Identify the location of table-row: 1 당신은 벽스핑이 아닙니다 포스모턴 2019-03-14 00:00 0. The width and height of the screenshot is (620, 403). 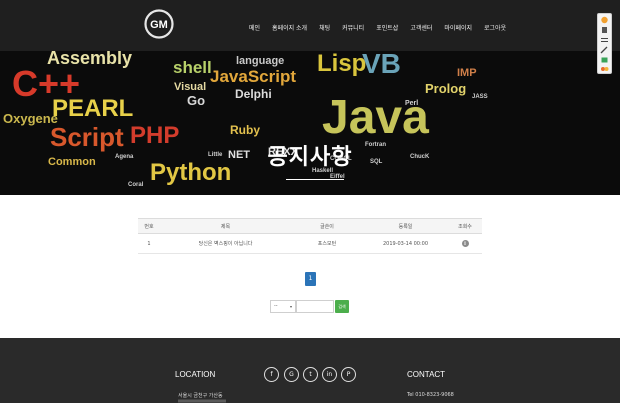
(310, 243).